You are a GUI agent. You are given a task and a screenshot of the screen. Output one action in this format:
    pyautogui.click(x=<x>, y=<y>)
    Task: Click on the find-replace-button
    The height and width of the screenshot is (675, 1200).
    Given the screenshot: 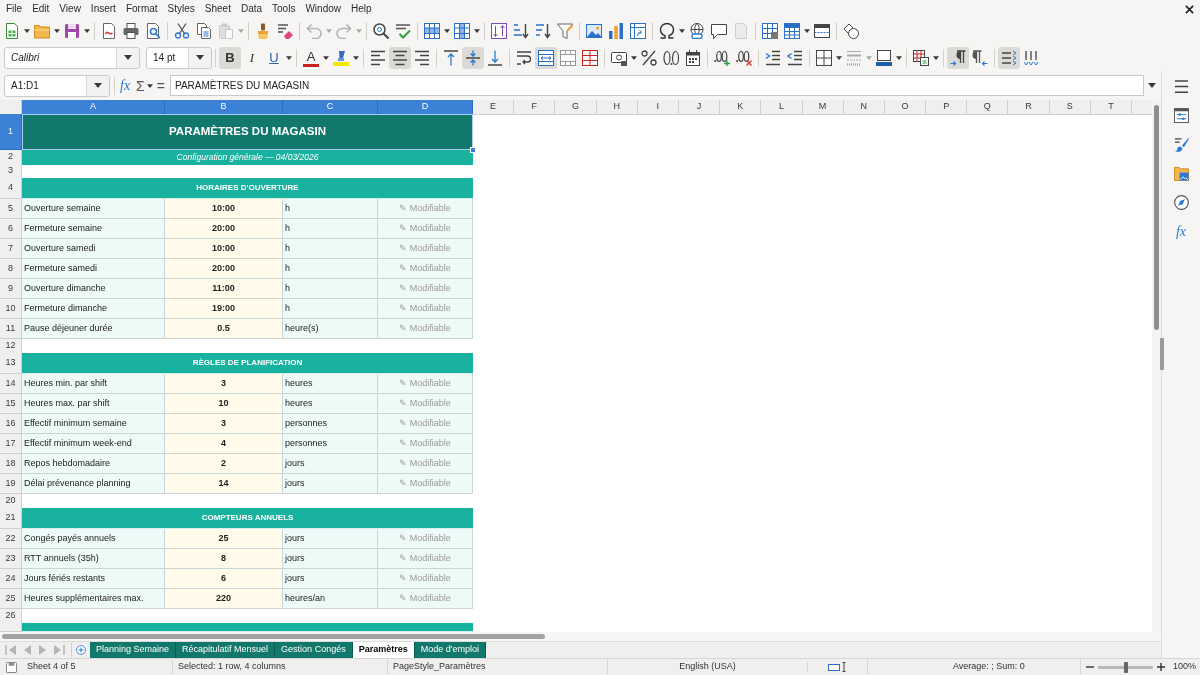 What is the action you would take?
    pyautogui.click(x=381, y=31)
    